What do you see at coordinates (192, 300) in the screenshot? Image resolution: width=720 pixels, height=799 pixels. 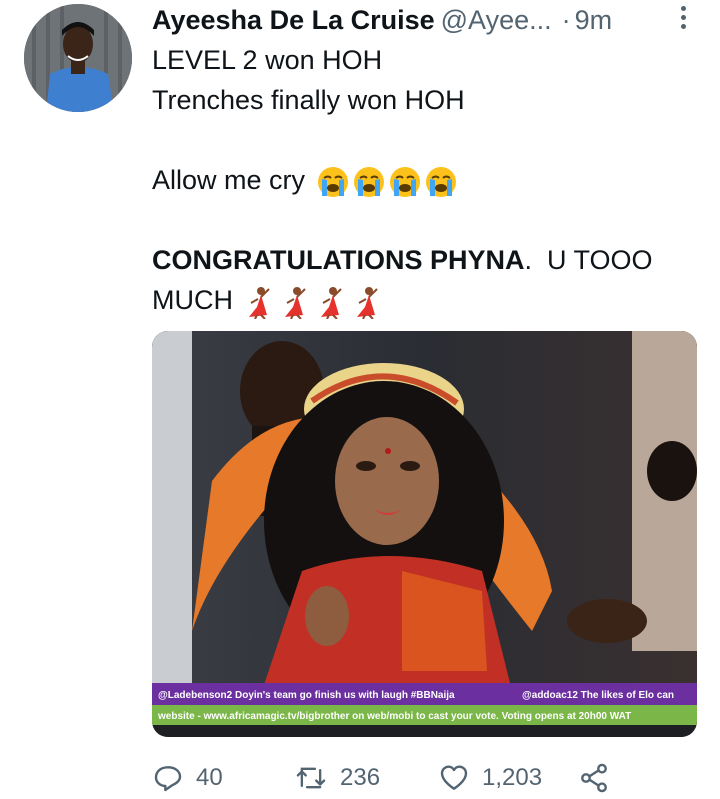 I see `much-text: MUCH` at bounding box center [192, 300].